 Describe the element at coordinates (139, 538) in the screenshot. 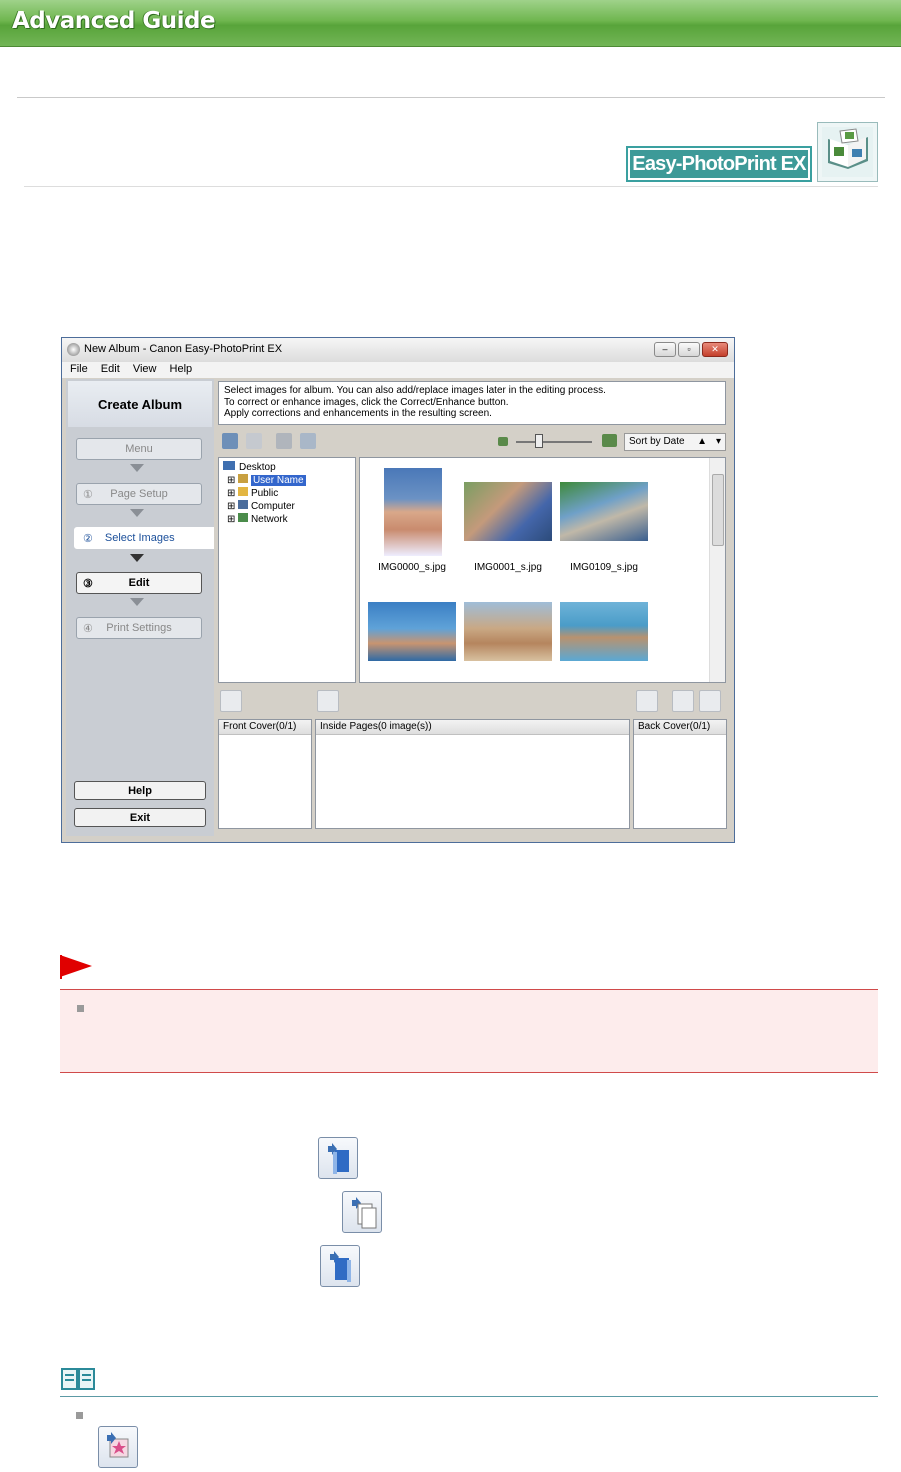

I see `step-label: Select Images` at that location.